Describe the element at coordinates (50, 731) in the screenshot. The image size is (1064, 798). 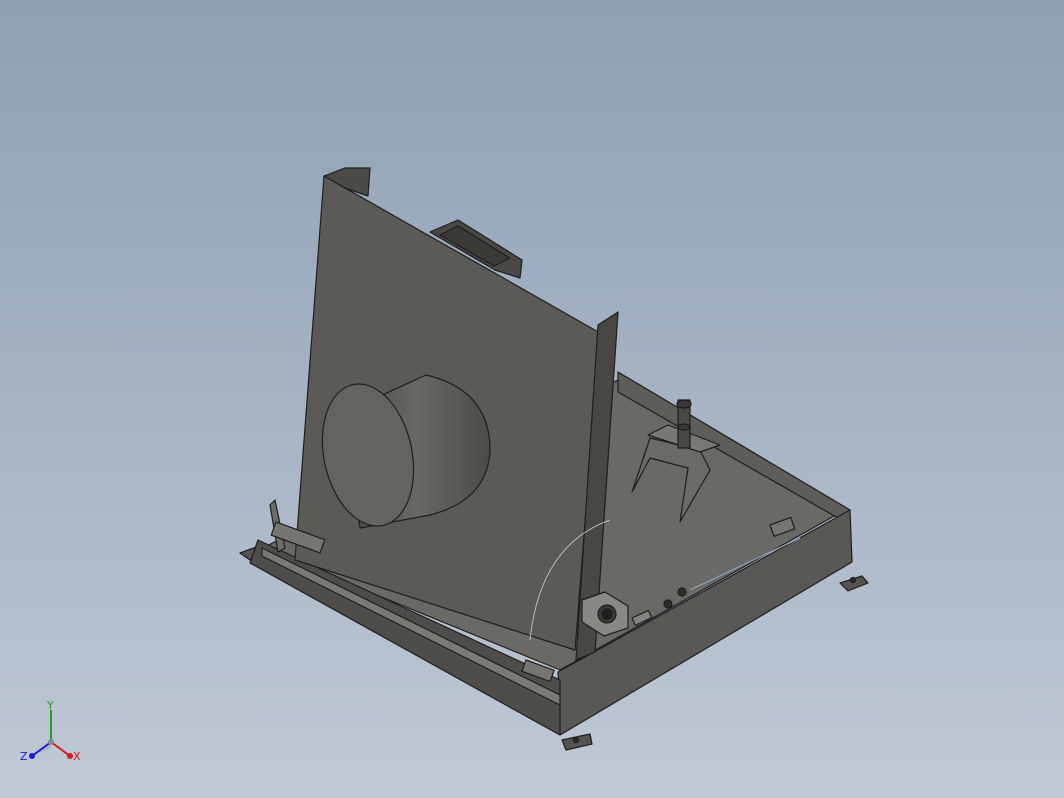
I see `axis-triad: Y X Z` at that location.